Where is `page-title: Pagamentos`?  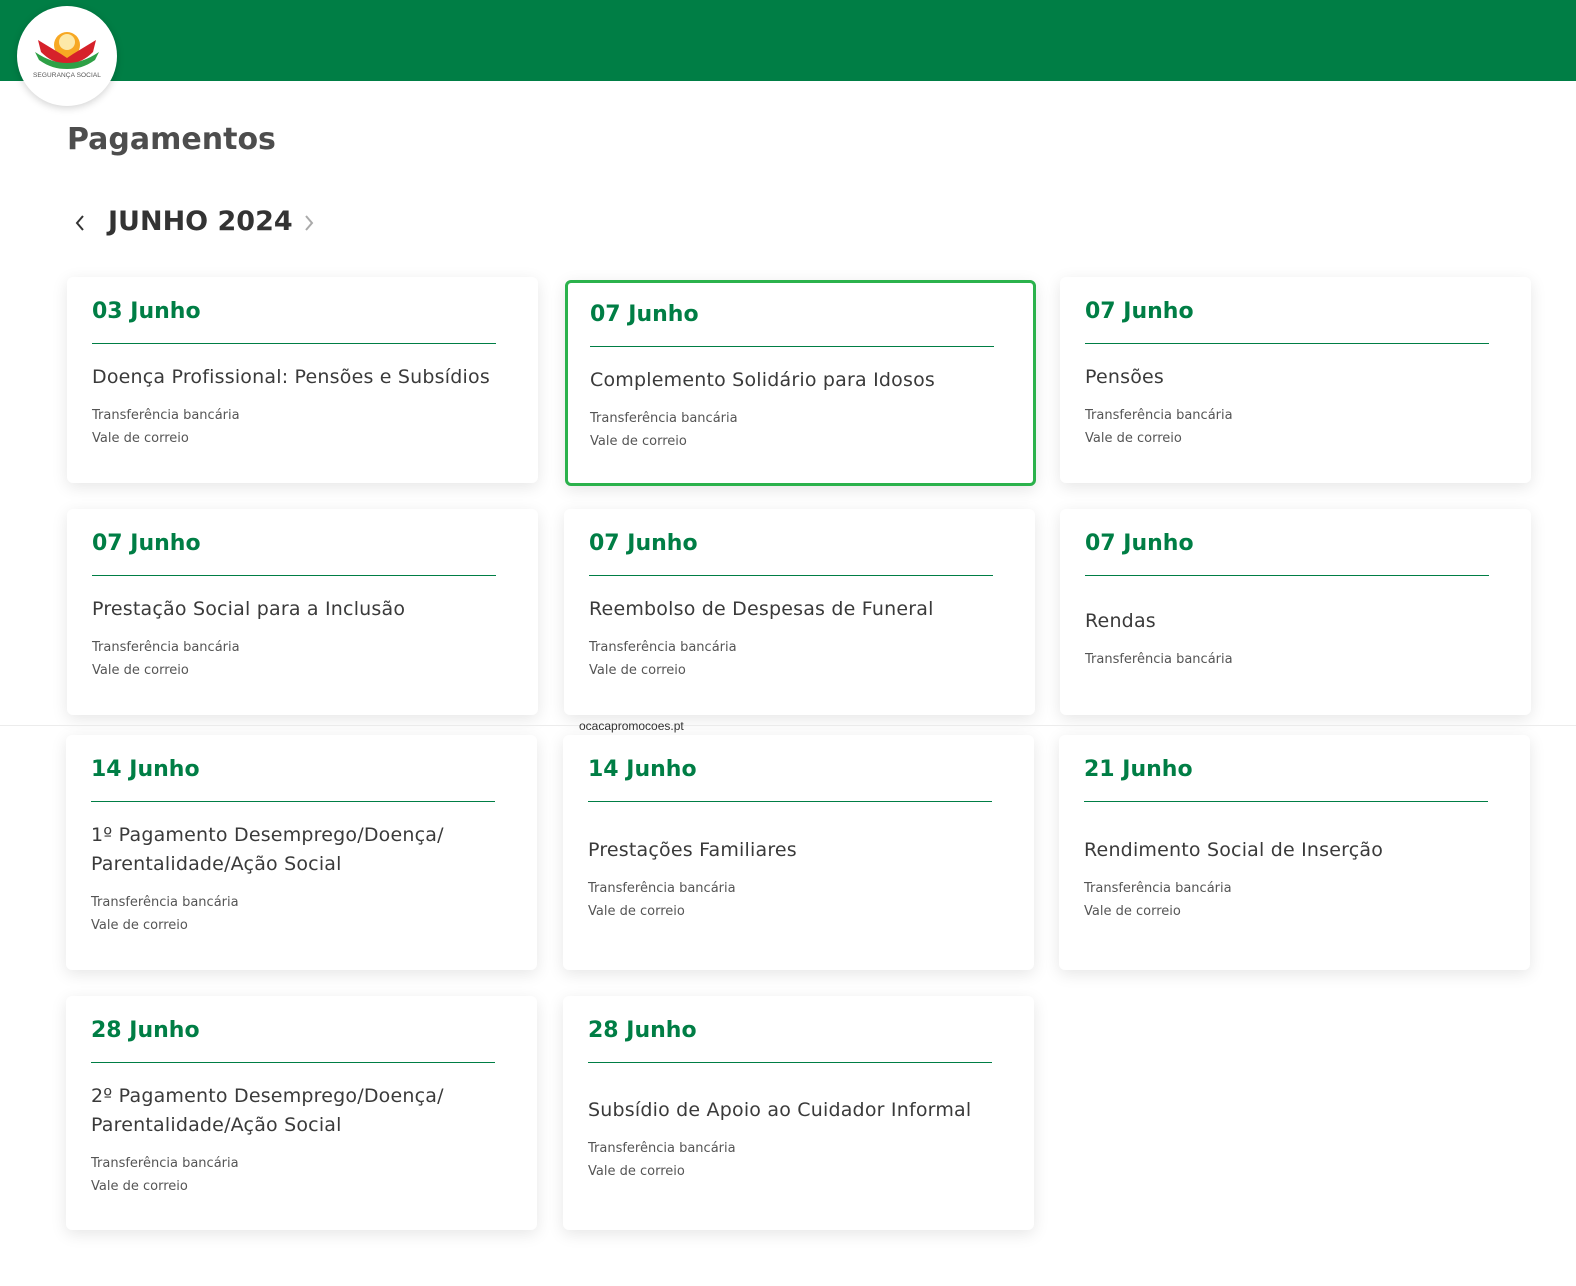
page-title: Pagamentos is located at coordinates (171, 139).